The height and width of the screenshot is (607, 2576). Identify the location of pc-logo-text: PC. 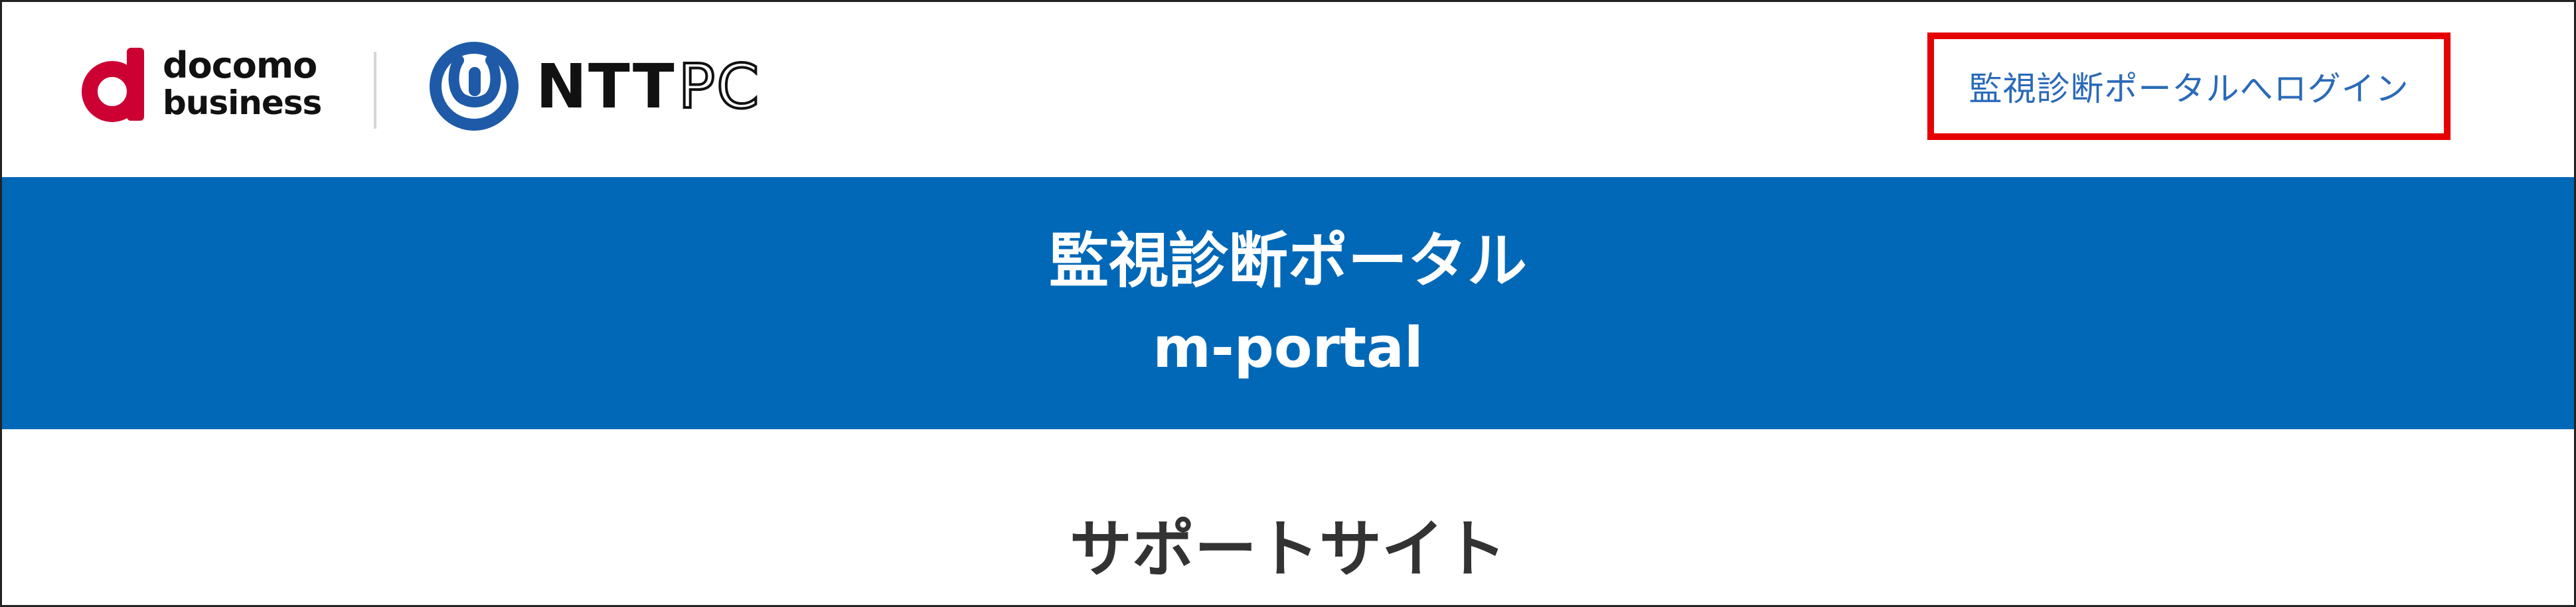
(719, 86).